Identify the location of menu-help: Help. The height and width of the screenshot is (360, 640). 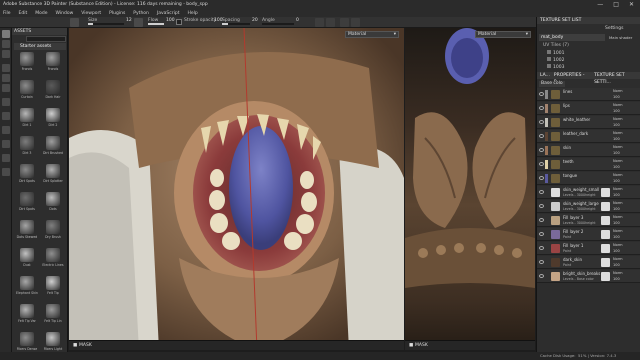
(192, 13).